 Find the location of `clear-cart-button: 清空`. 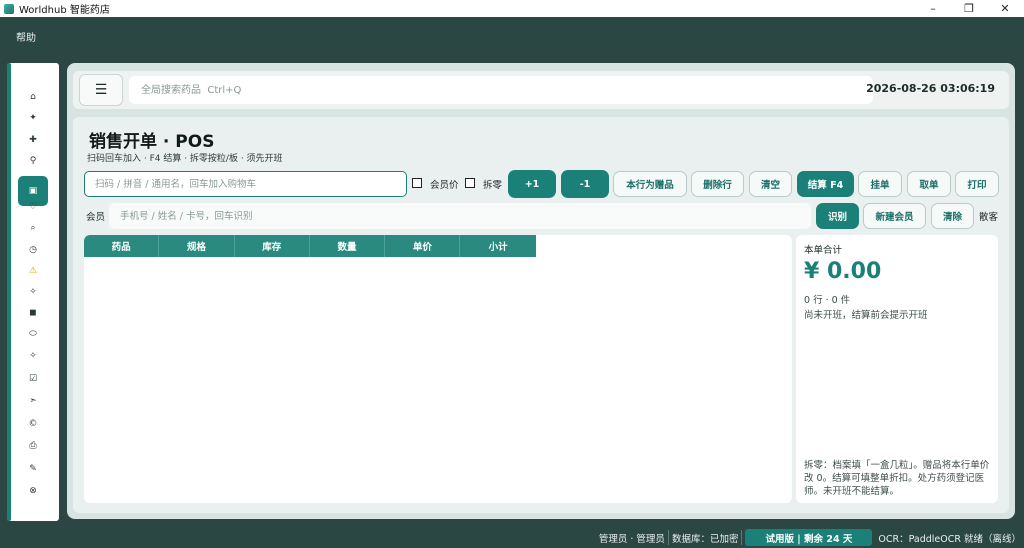

clear-cart-button: 清空 is located at coordinates (770, 184).